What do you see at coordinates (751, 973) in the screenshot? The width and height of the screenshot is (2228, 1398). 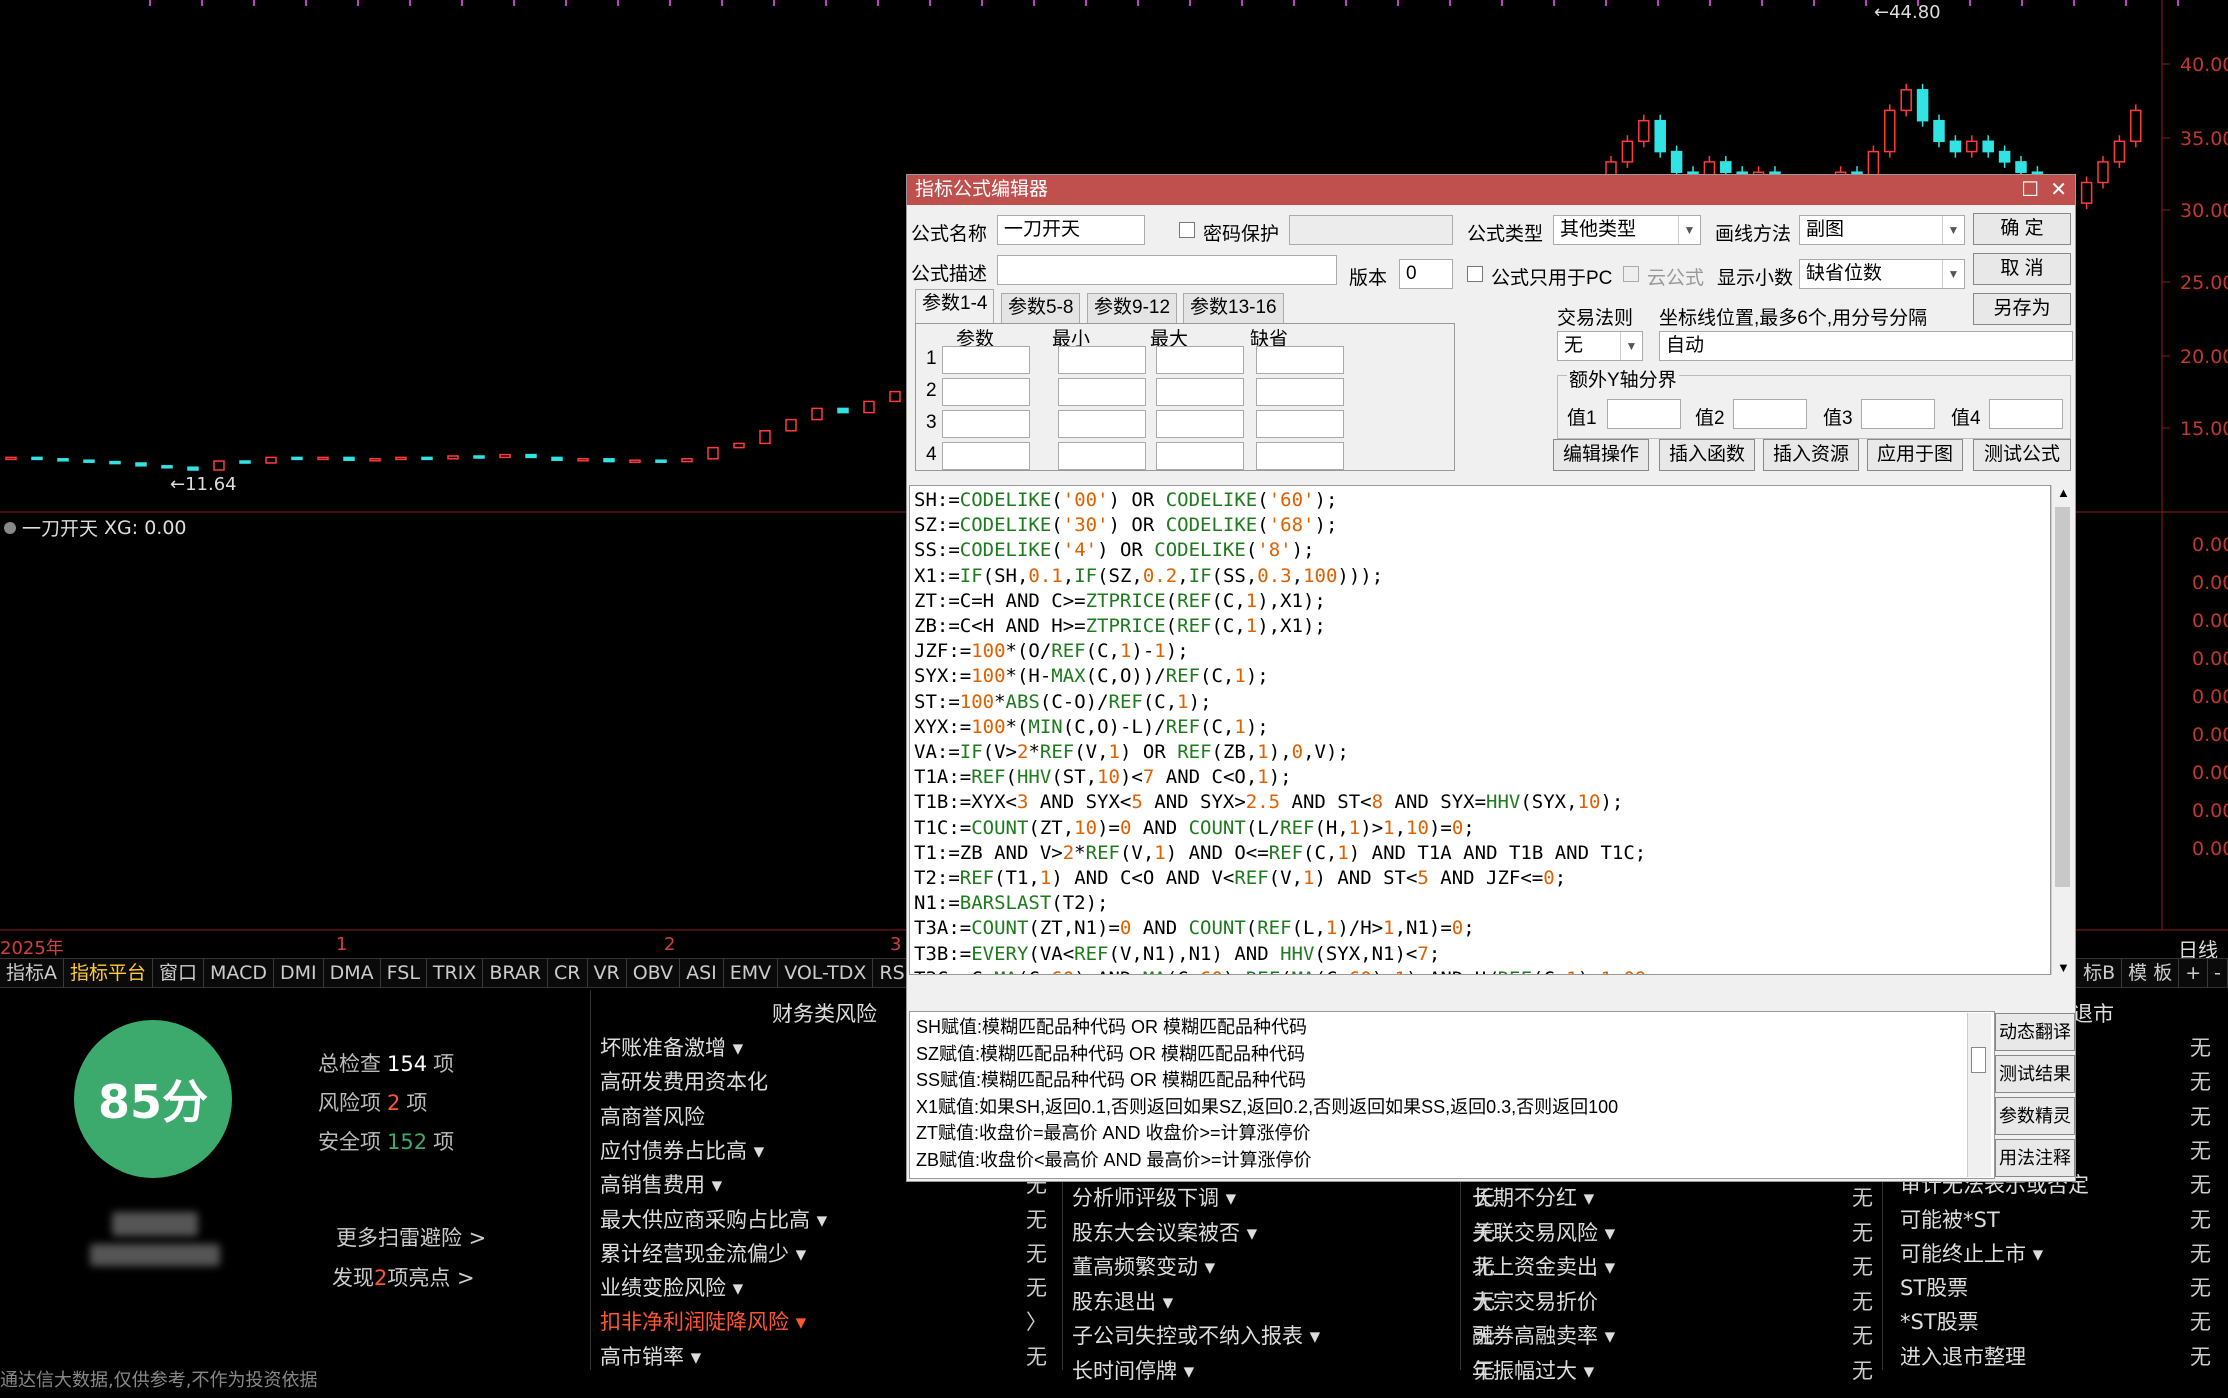 I see `tab-emv: EMV` at bounding box center [751, 973].